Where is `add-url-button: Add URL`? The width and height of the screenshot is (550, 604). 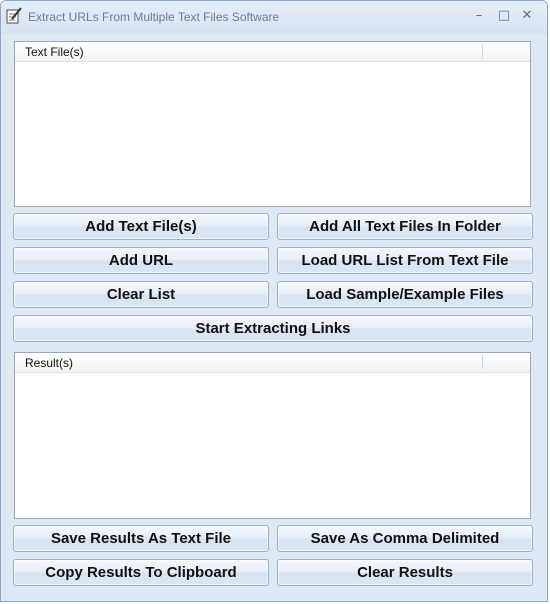 add-url-button: Add URL is located at coordinates (141, 260).